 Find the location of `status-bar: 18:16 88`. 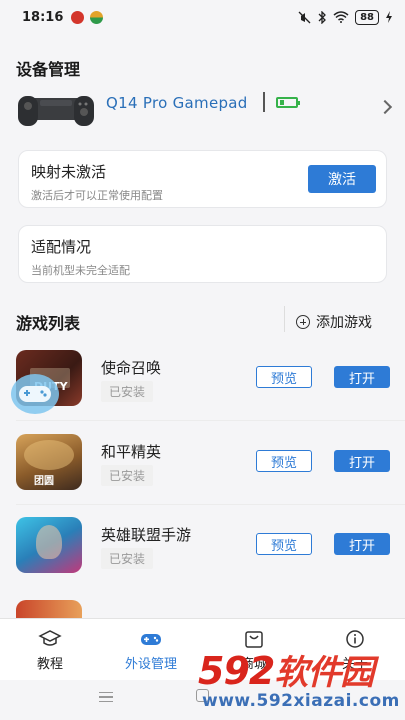

status-bar: 18:16 88 is located at coordinates (202, 17).